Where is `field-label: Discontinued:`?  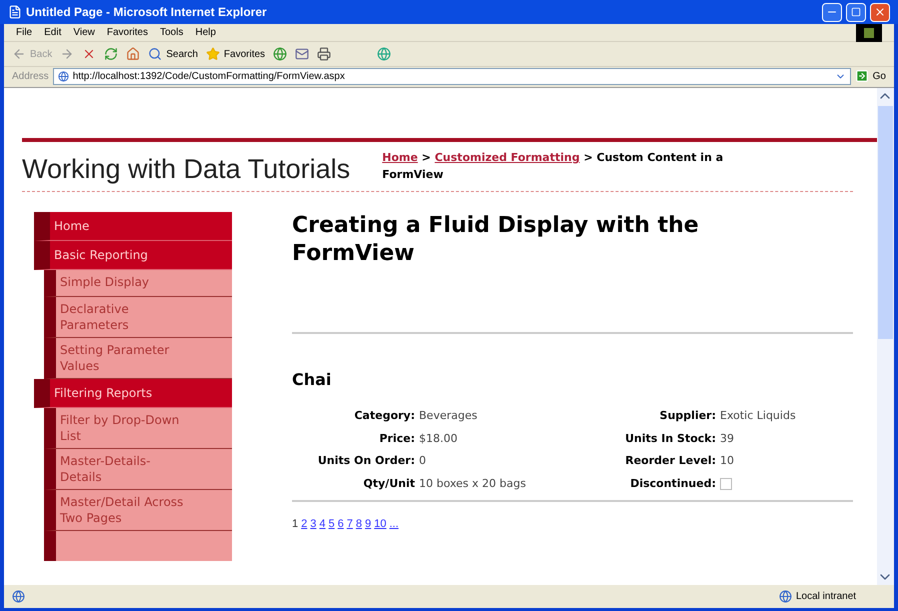
field-label: Discontinued: is located at coordinates (673, 484).